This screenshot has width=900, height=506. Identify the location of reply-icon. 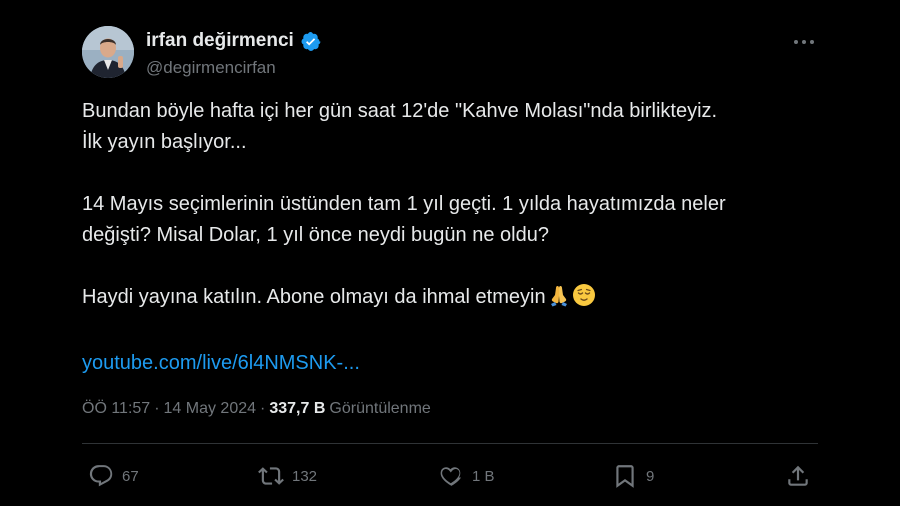
(101, 476).